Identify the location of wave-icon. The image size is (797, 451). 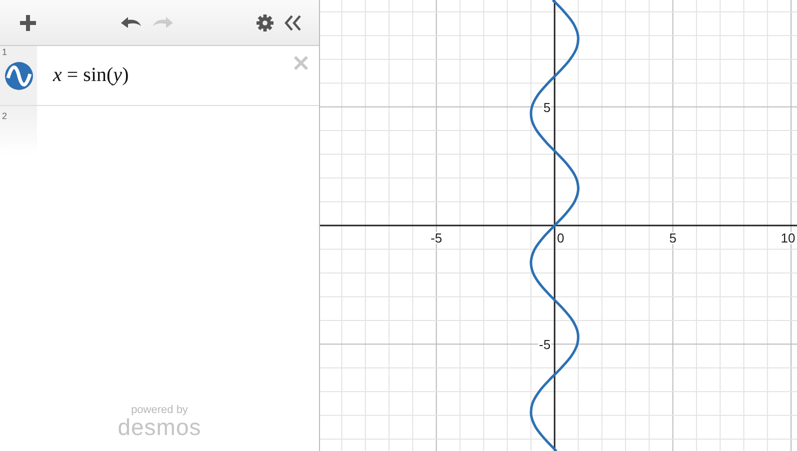
(18, 76).